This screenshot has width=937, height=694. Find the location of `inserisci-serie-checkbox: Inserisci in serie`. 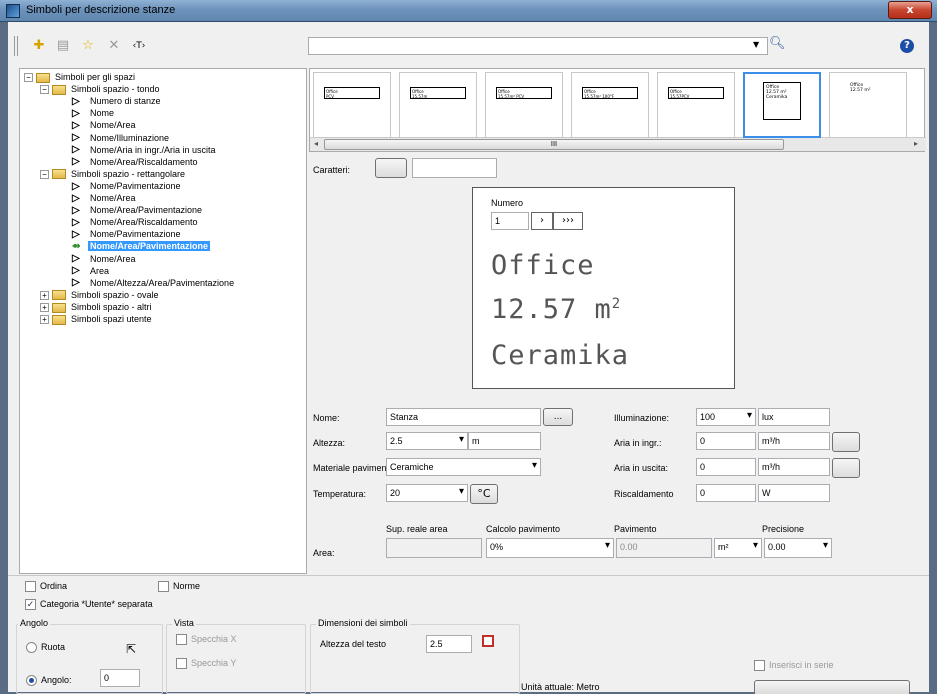

inserisci-serie-checkbox: Inserisci in serie is located at coordinates (794, 666).